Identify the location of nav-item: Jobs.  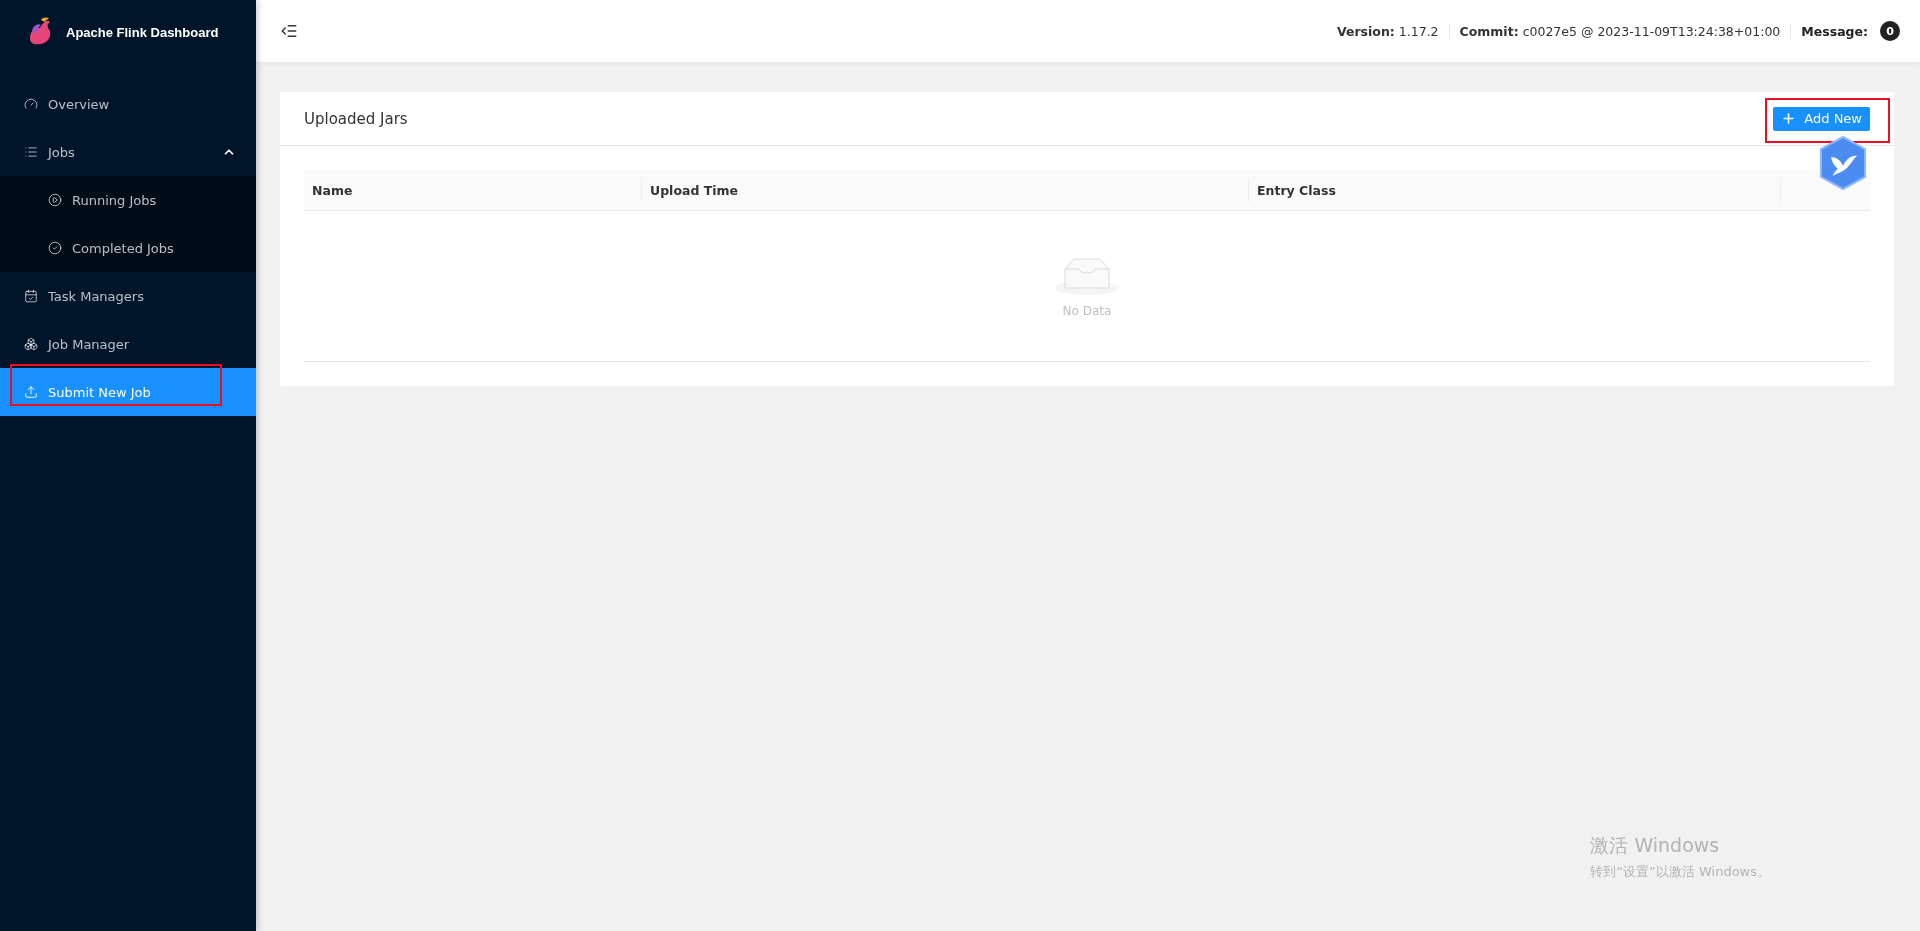
(128, 152).